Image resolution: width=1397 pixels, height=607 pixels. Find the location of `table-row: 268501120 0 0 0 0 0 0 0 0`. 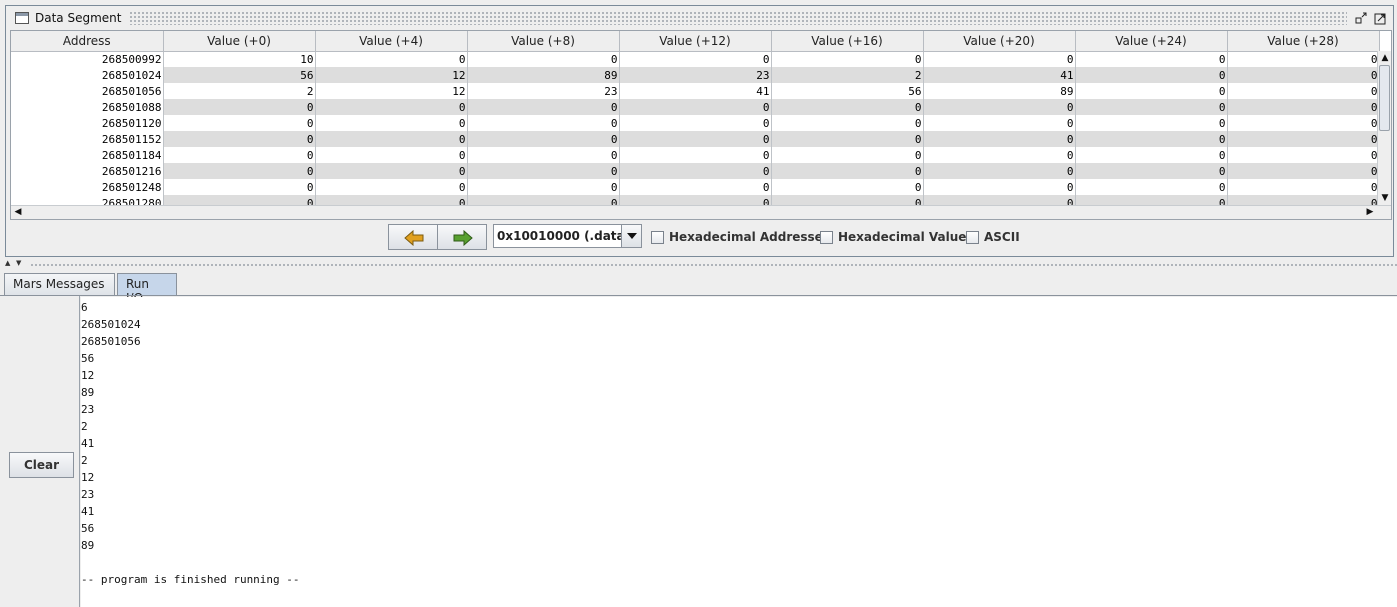

table-row: 268501120 0 0 0 0 0 0 0 0 is located at coordinates (695, 123).